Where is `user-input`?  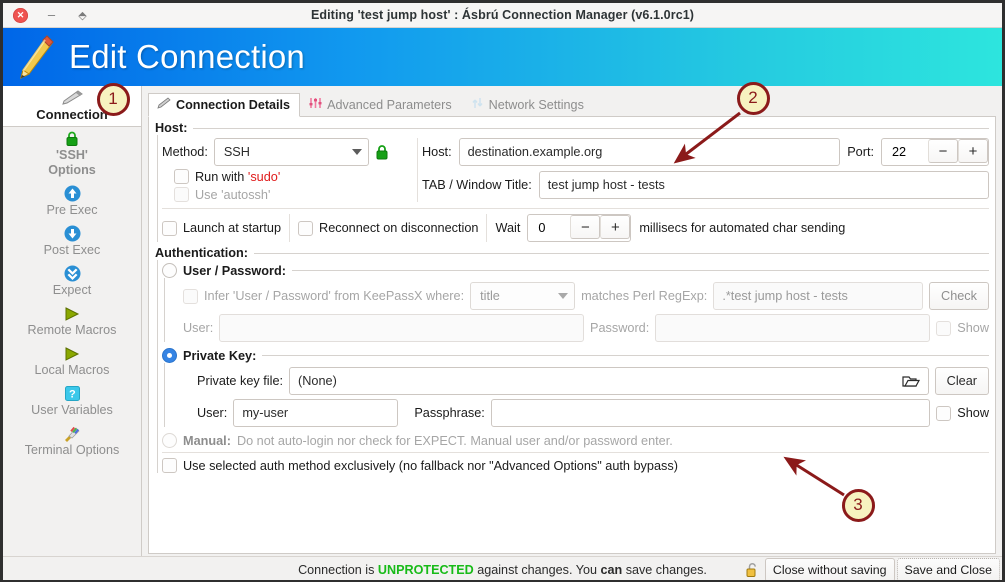
user-input is located at coordinates (402, 328).